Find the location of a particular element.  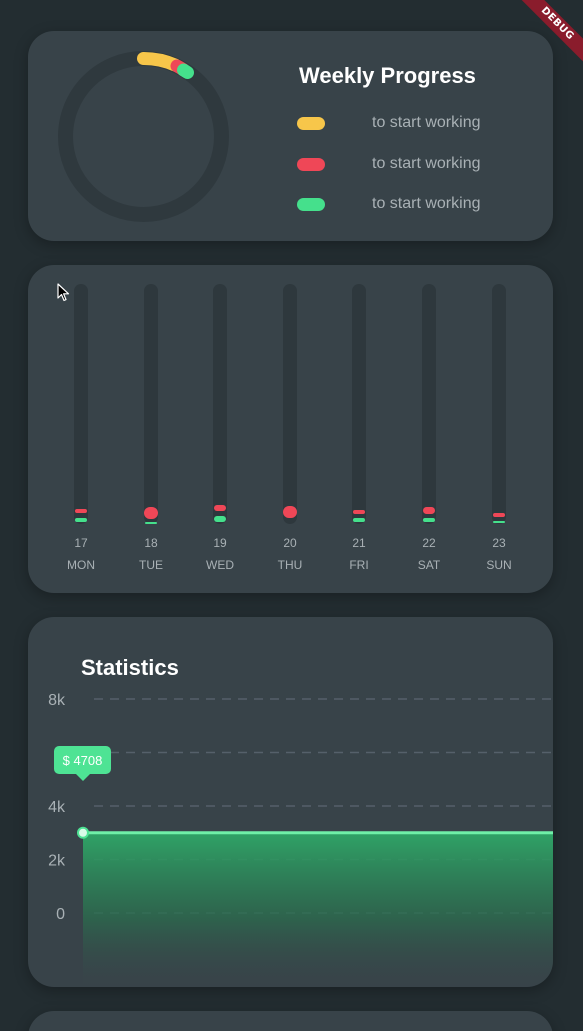

day-label: SUN is located at coordinates (499, 565).